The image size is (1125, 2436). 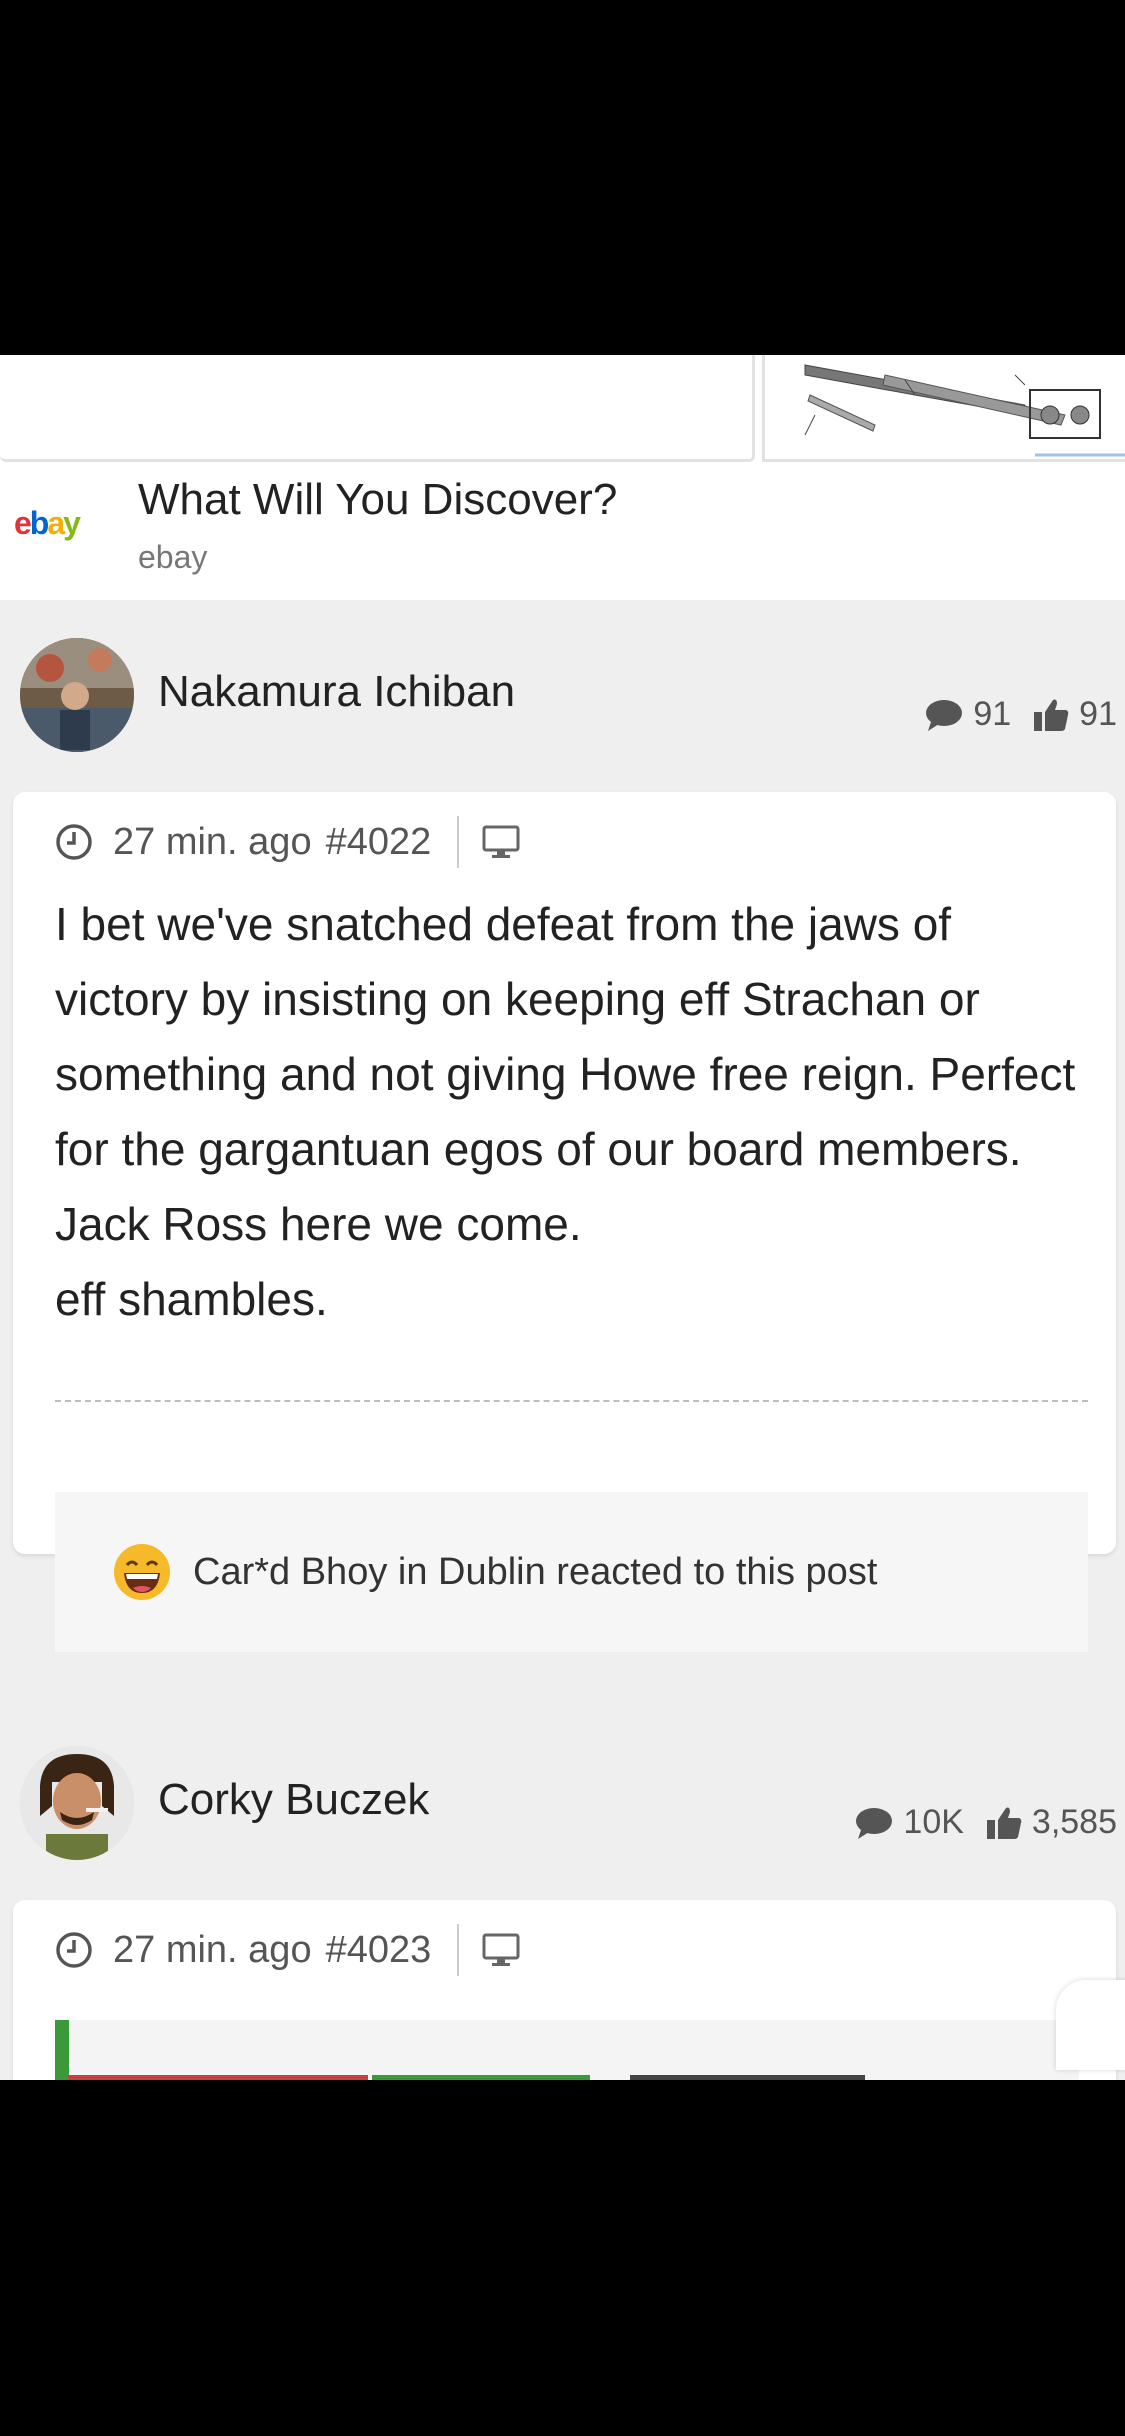 I want to click on author-name: Corky Buczek, so click(x=293, y=1800).